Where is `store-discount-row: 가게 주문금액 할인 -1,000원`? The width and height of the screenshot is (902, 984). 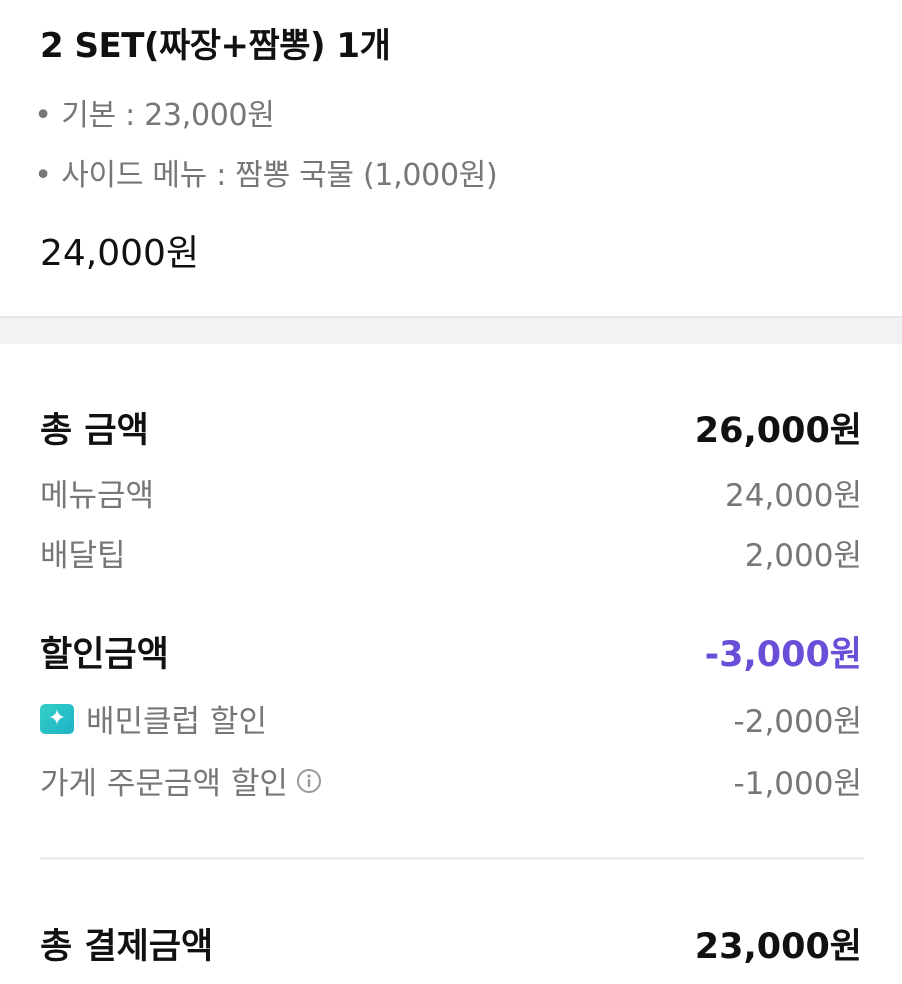 store-discount-row: 가게 주문금액 할인 -1,000원 is located at coordinates (451, 780).